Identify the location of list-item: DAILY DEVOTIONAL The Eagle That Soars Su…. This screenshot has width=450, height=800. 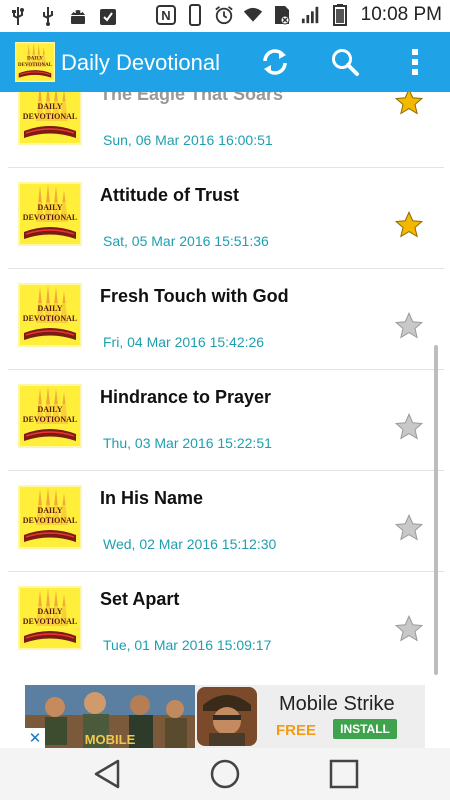
(226, 130).